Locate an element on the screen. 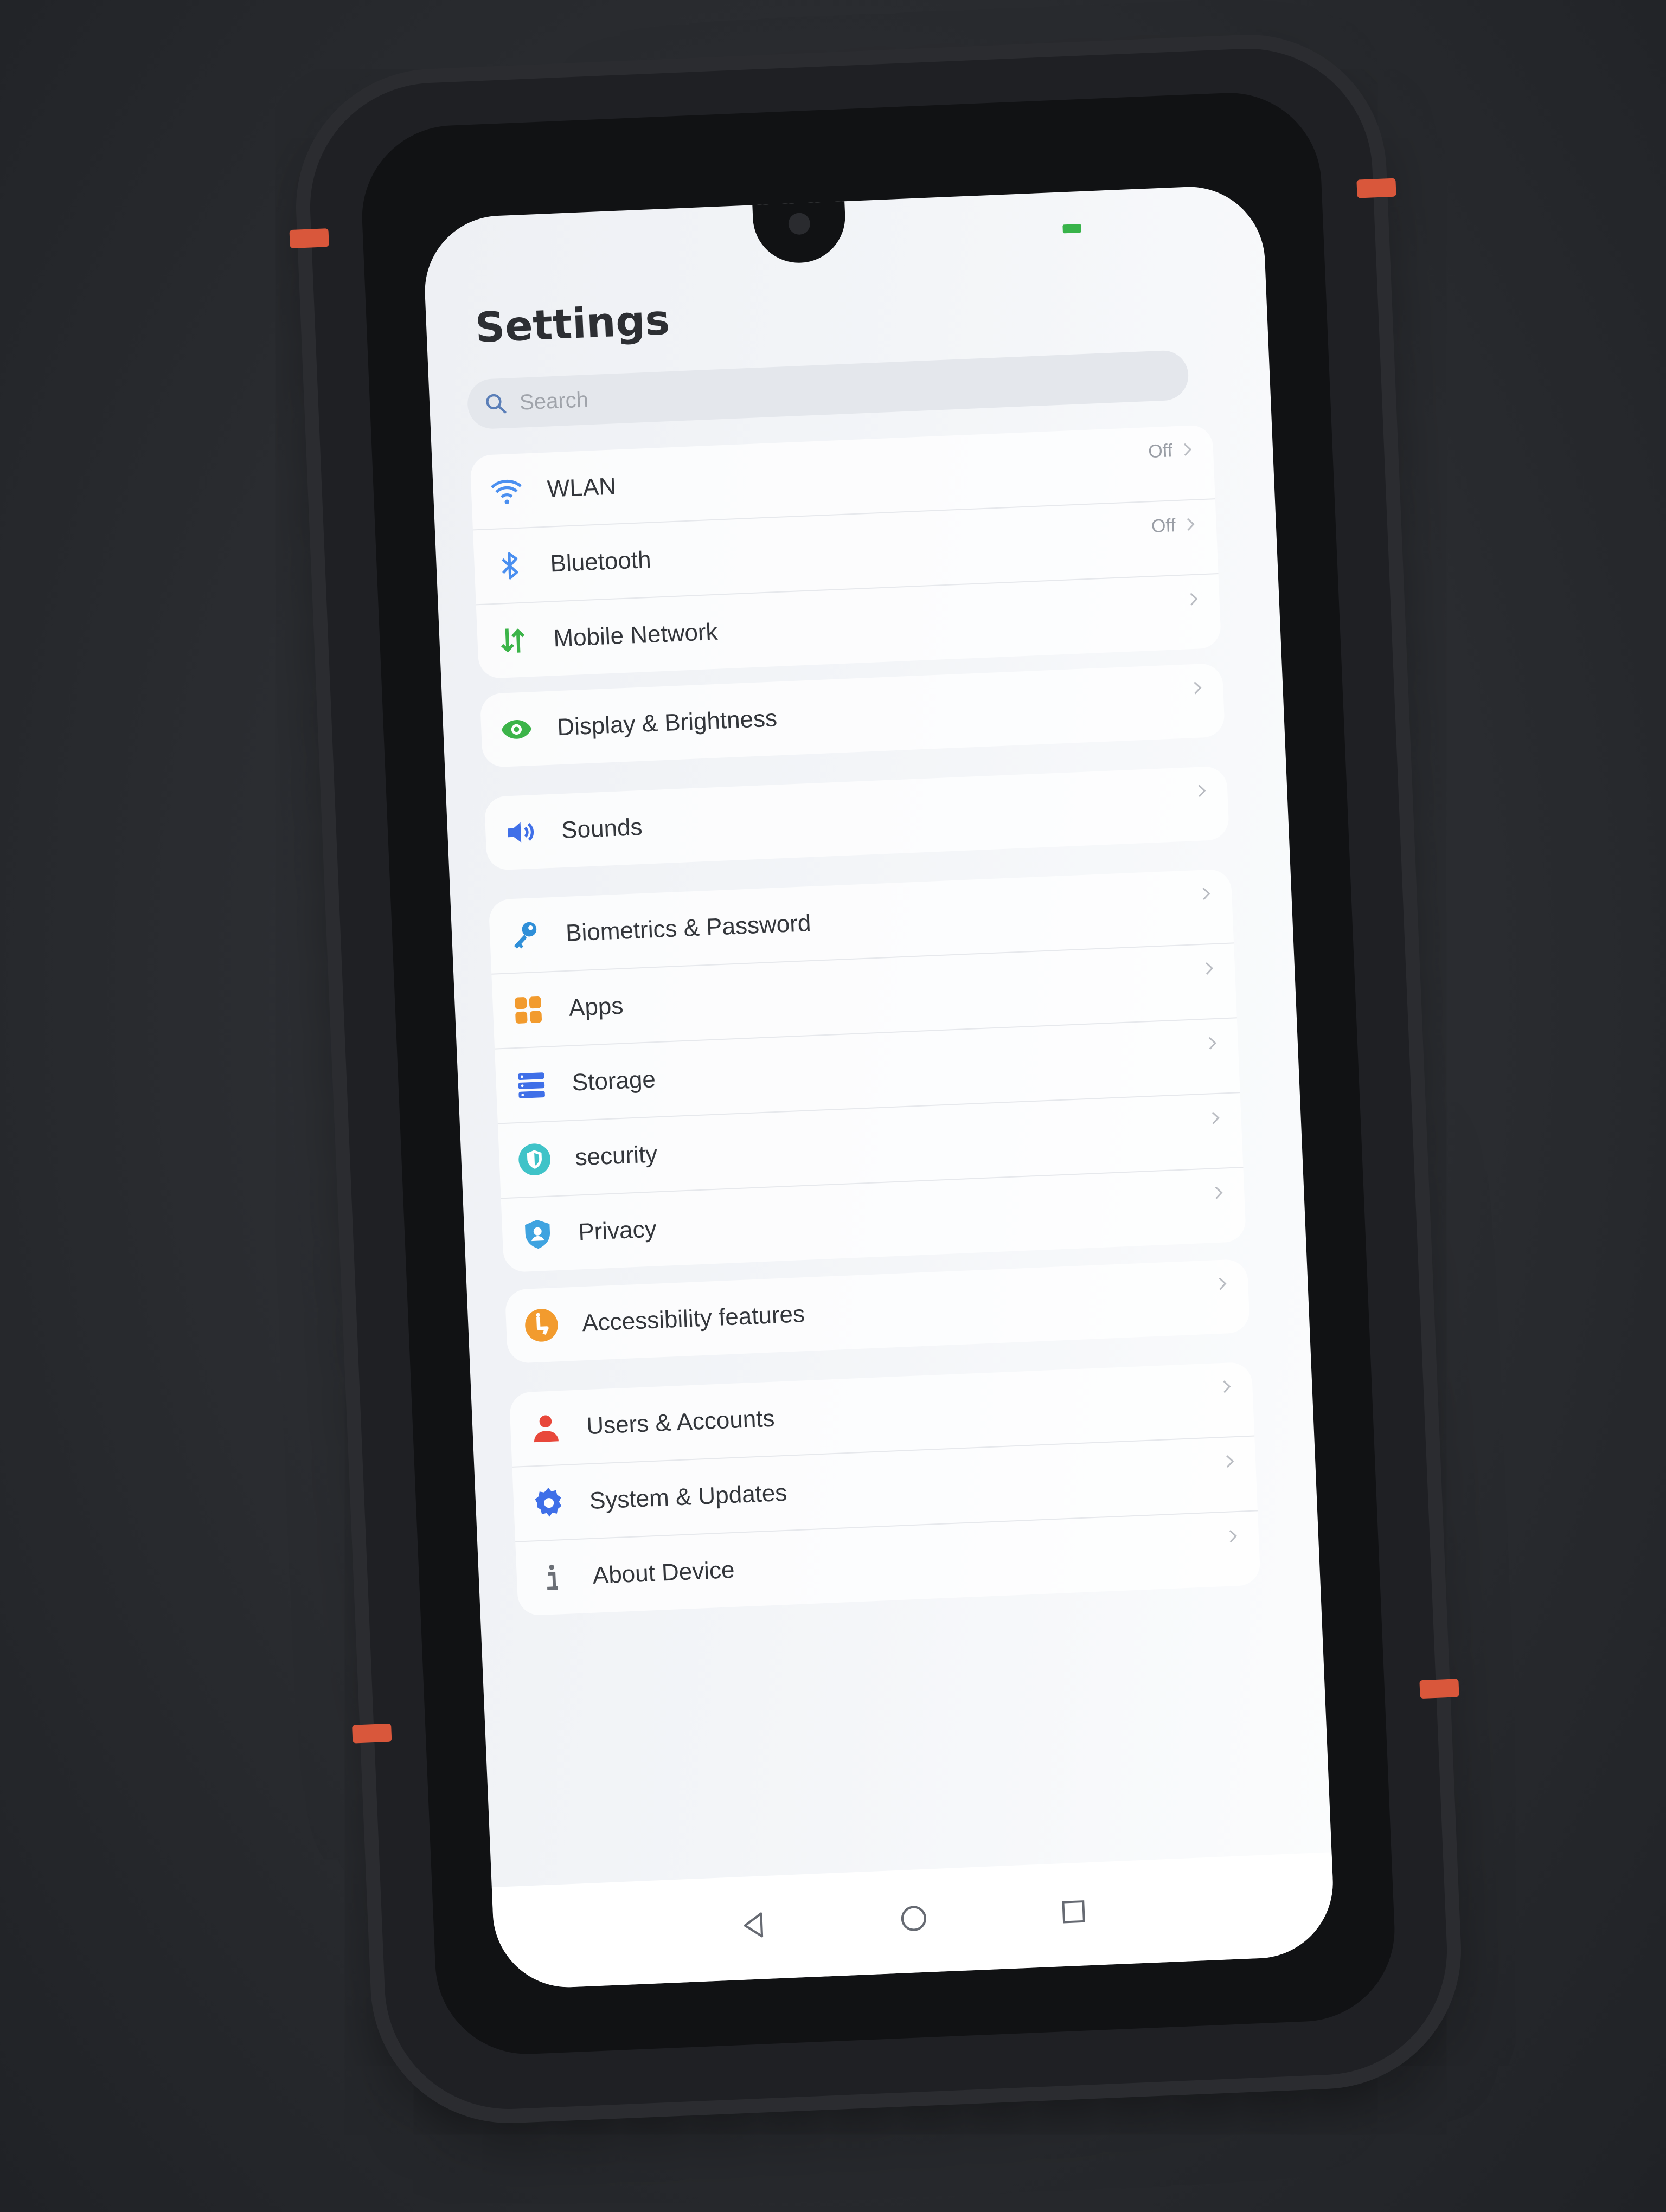  settings-group-sounds: Sounds is located at coordinates (857, 818).